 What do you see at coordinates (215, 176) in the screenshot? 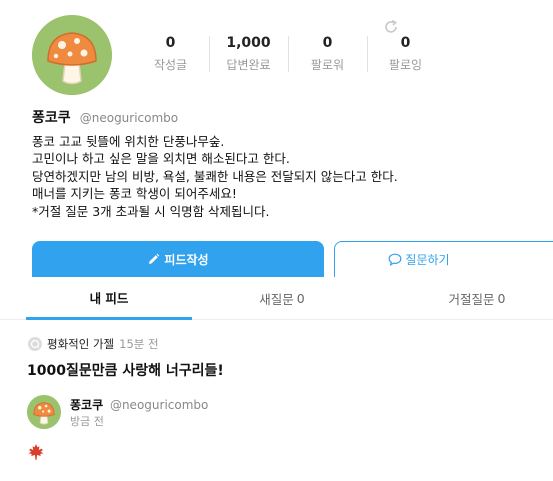
I see `bio-line: 당연하겠지만 남의 비방, 욕설, 불쾌한 내용은 전달되지 않는다고 한다.` at bounding box center [215, 176].